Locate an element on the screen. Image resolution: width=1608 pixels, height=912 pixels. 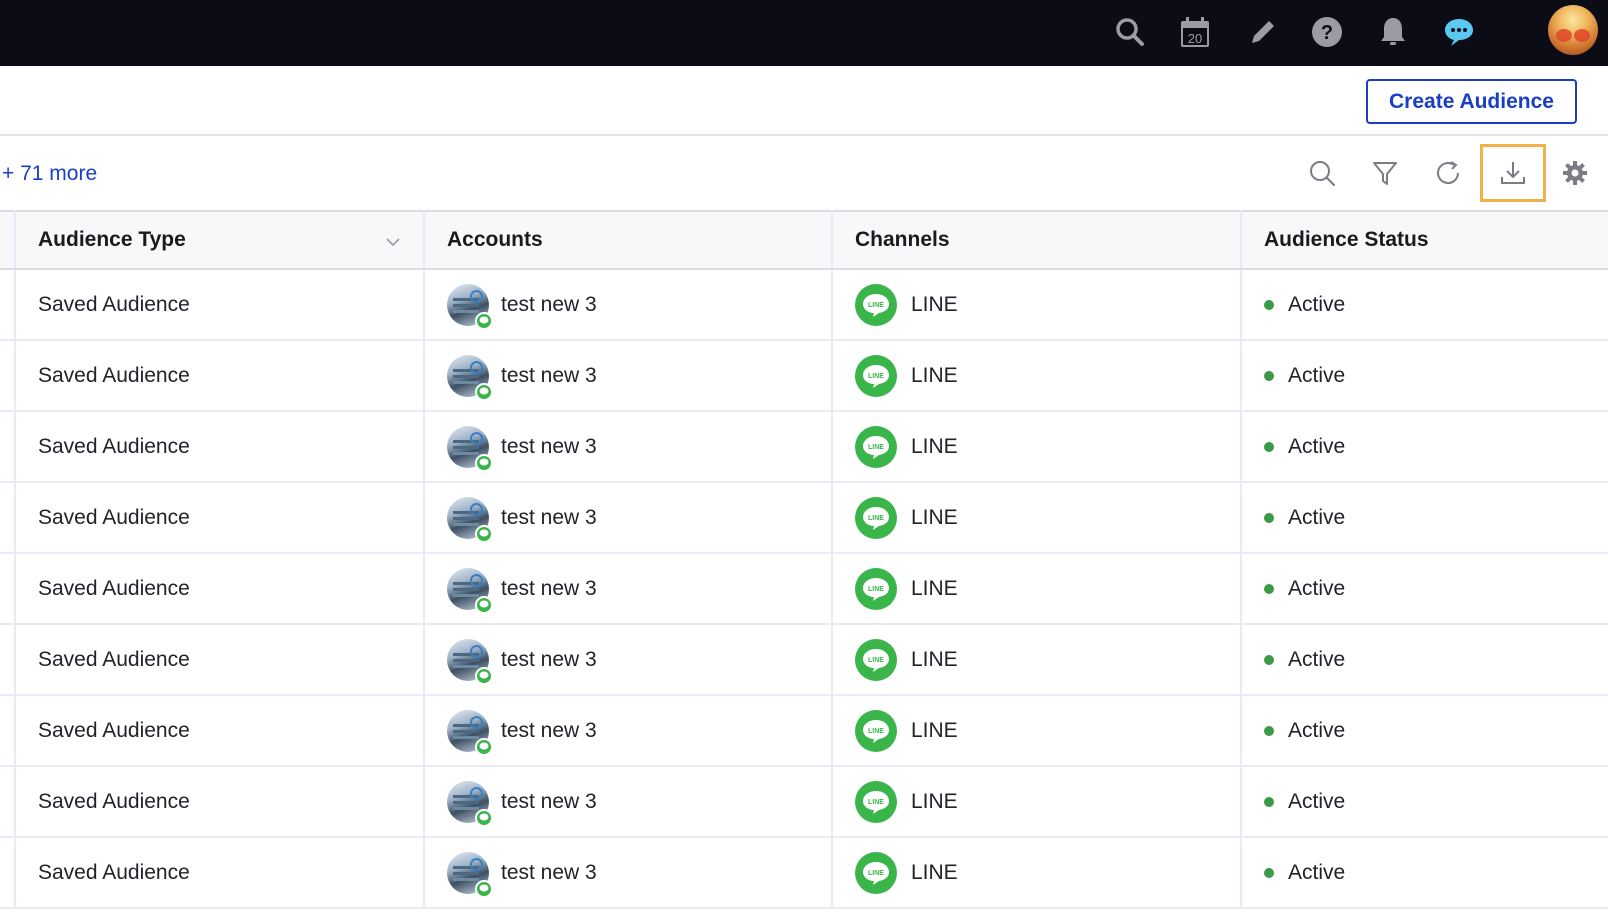
pencil-icon is located at coordinates (1263, 32).